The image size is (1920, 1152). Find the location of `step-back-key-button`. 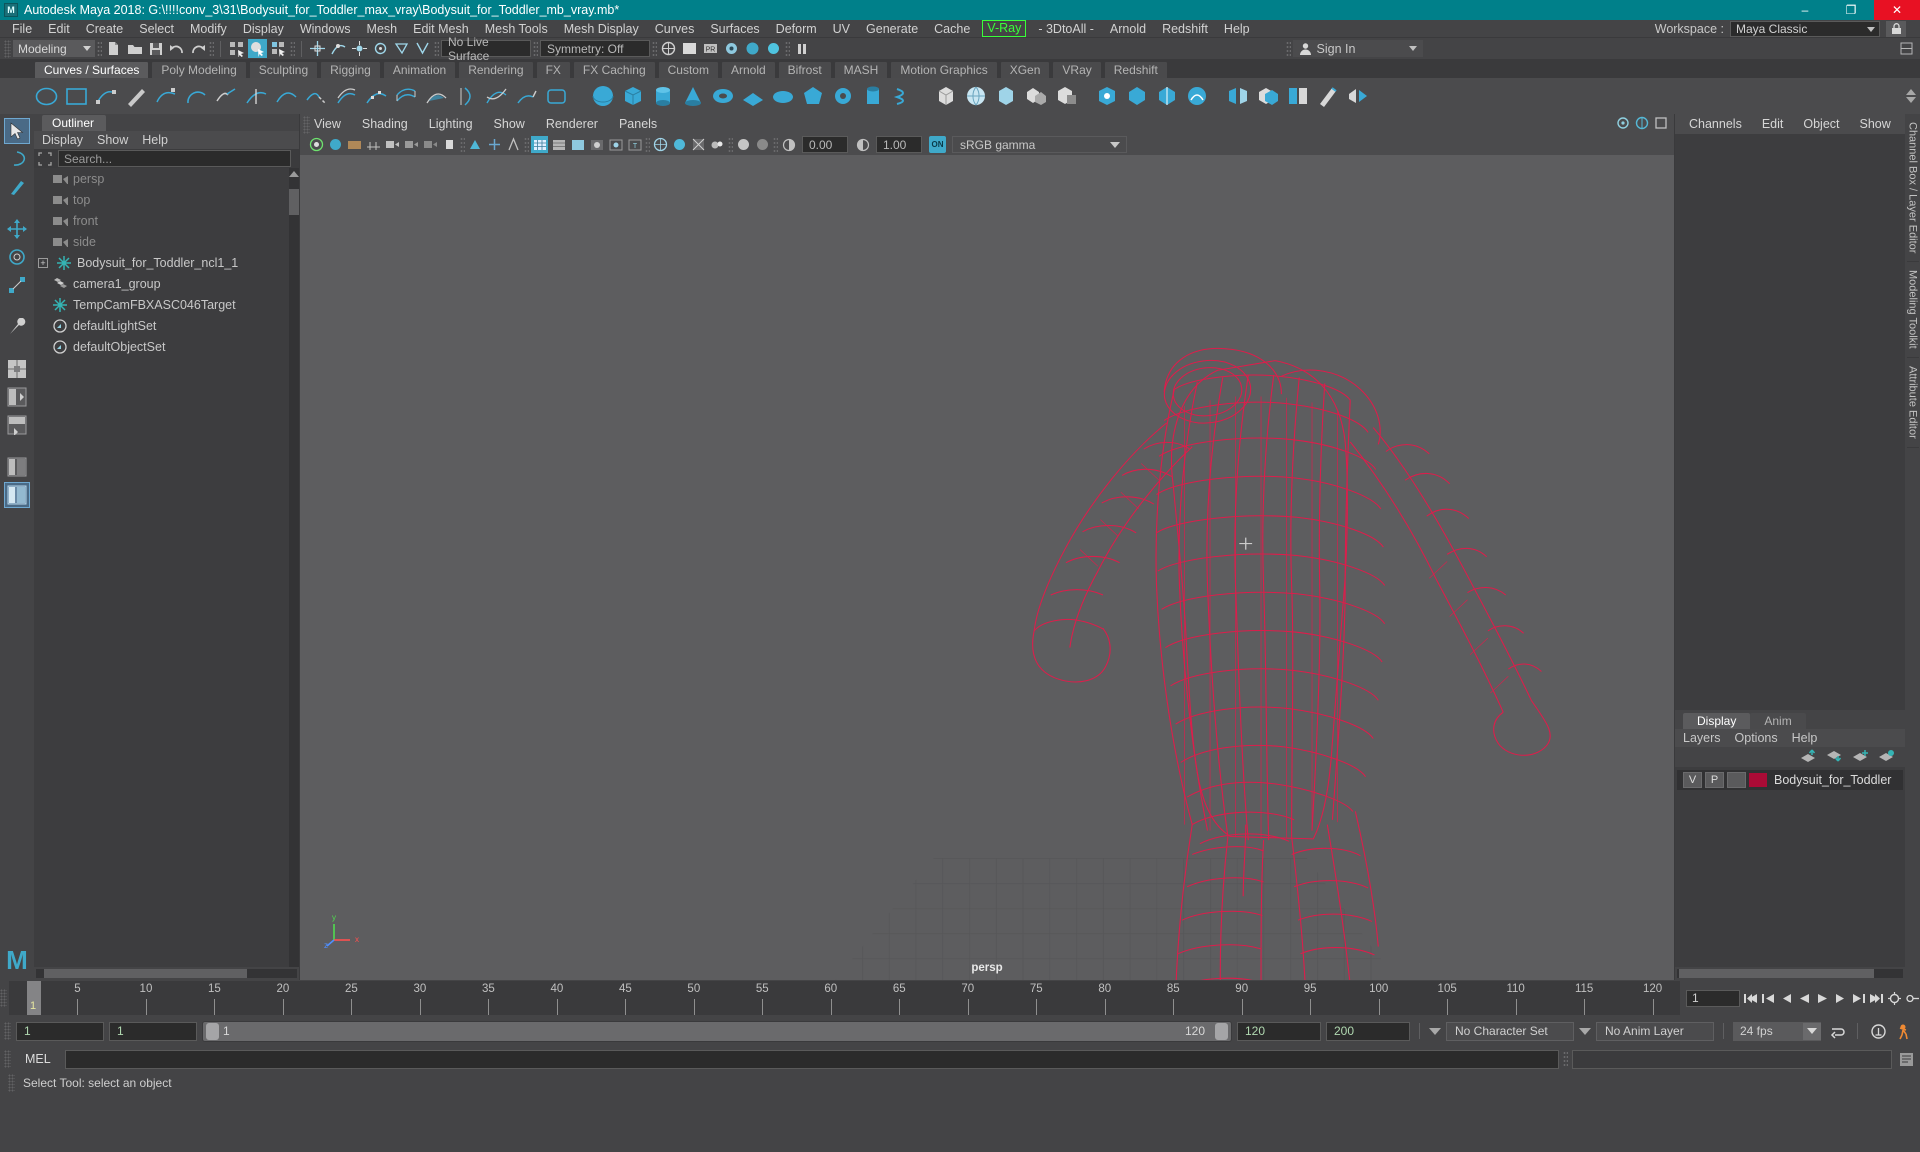

step-back-key-button is located at coordinates (1768, 998).